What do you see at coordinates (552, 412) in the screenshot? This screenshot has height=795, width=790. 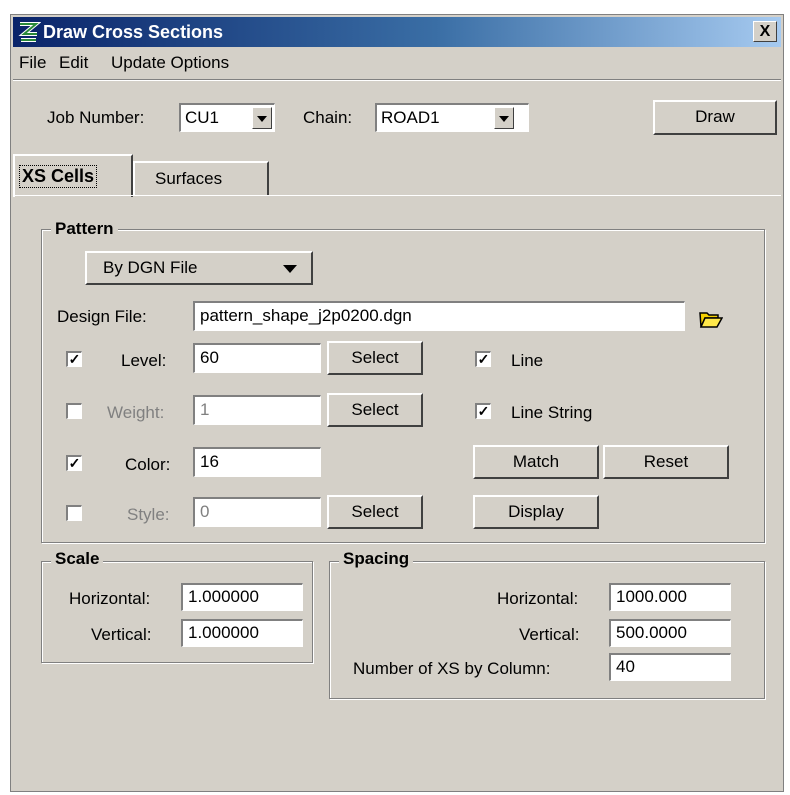 I see `line-string-label: Line String` at bounding box center [552, 412].